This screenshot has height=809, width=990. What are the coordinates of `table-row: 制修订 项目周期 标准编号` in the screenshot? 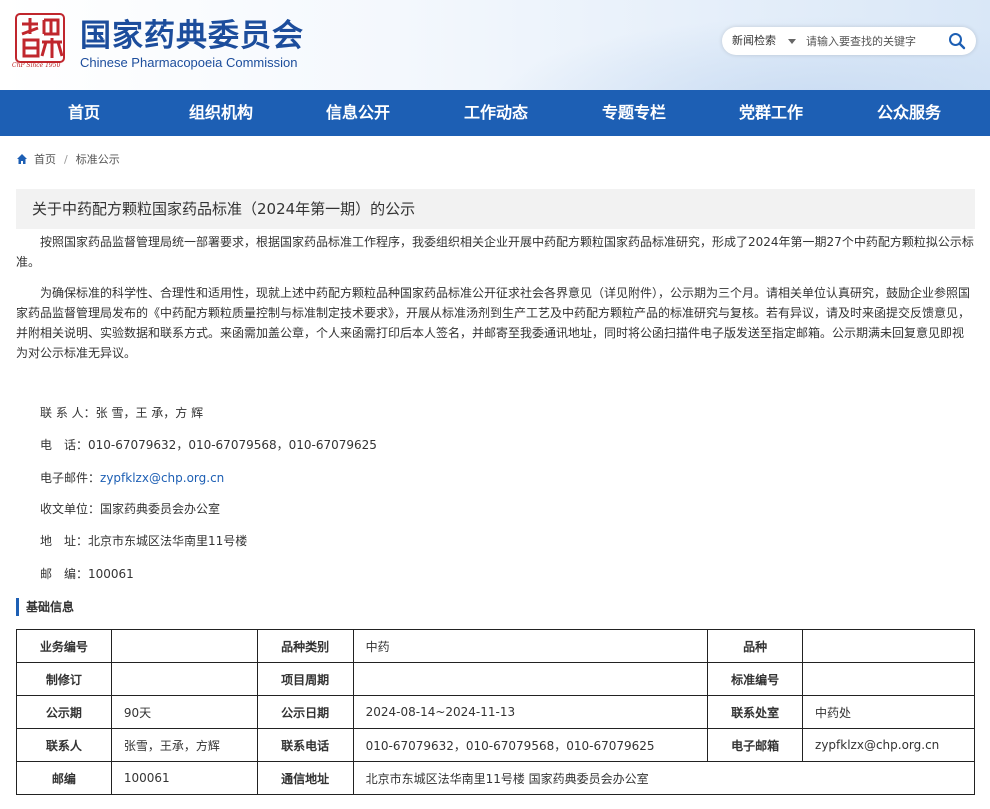 It's located at (495, 679).